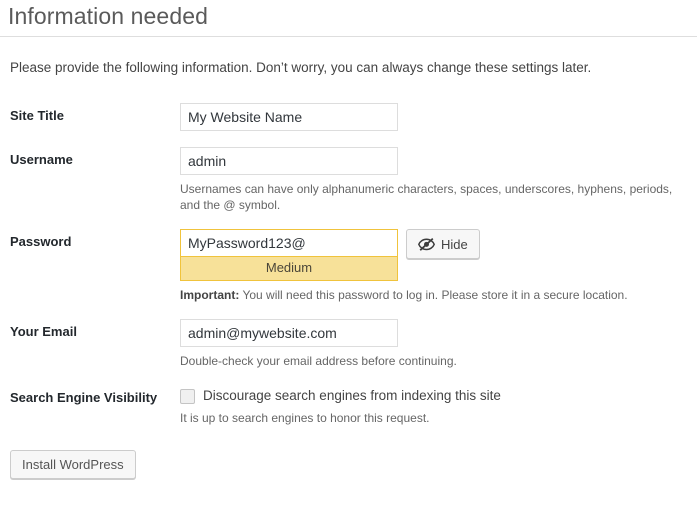  Describe the element at coordinates (426, 244) in the screenshot. I see `eye-off-icon` at that location.